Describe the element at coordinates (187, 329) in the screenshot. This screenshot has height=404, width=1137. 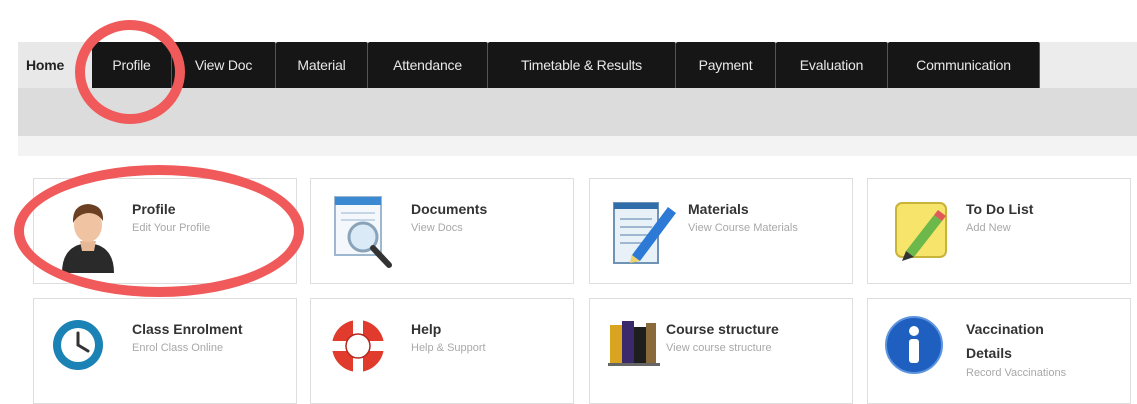
I see `tile-title: Class Enrolment` at that location.